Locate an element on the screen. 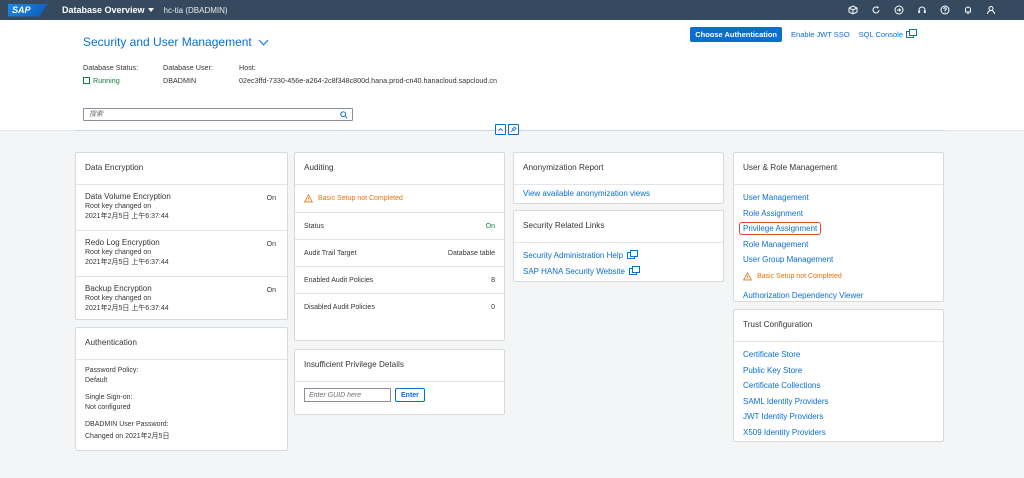 The height and width of the screenshot is (478, 1024). app-title-menu: Database Overview is located at coordinates (108, 10).